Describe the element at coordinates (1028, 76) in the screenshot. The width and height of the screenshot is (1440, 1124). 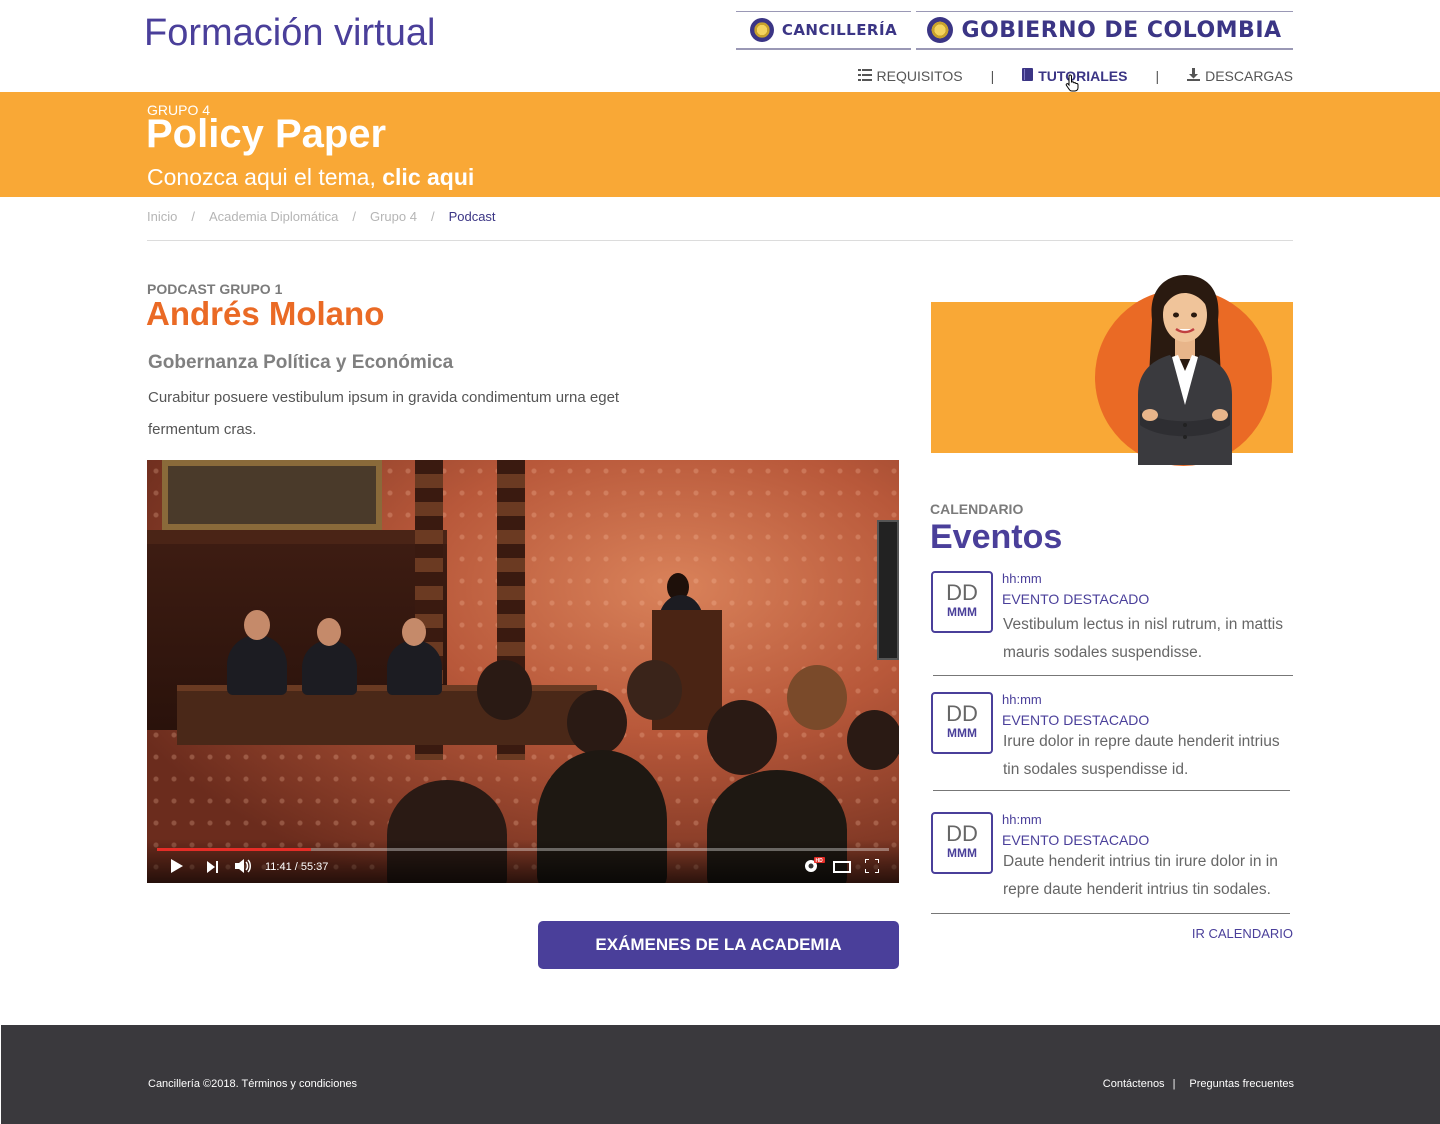
I see `book-icon` at that location.